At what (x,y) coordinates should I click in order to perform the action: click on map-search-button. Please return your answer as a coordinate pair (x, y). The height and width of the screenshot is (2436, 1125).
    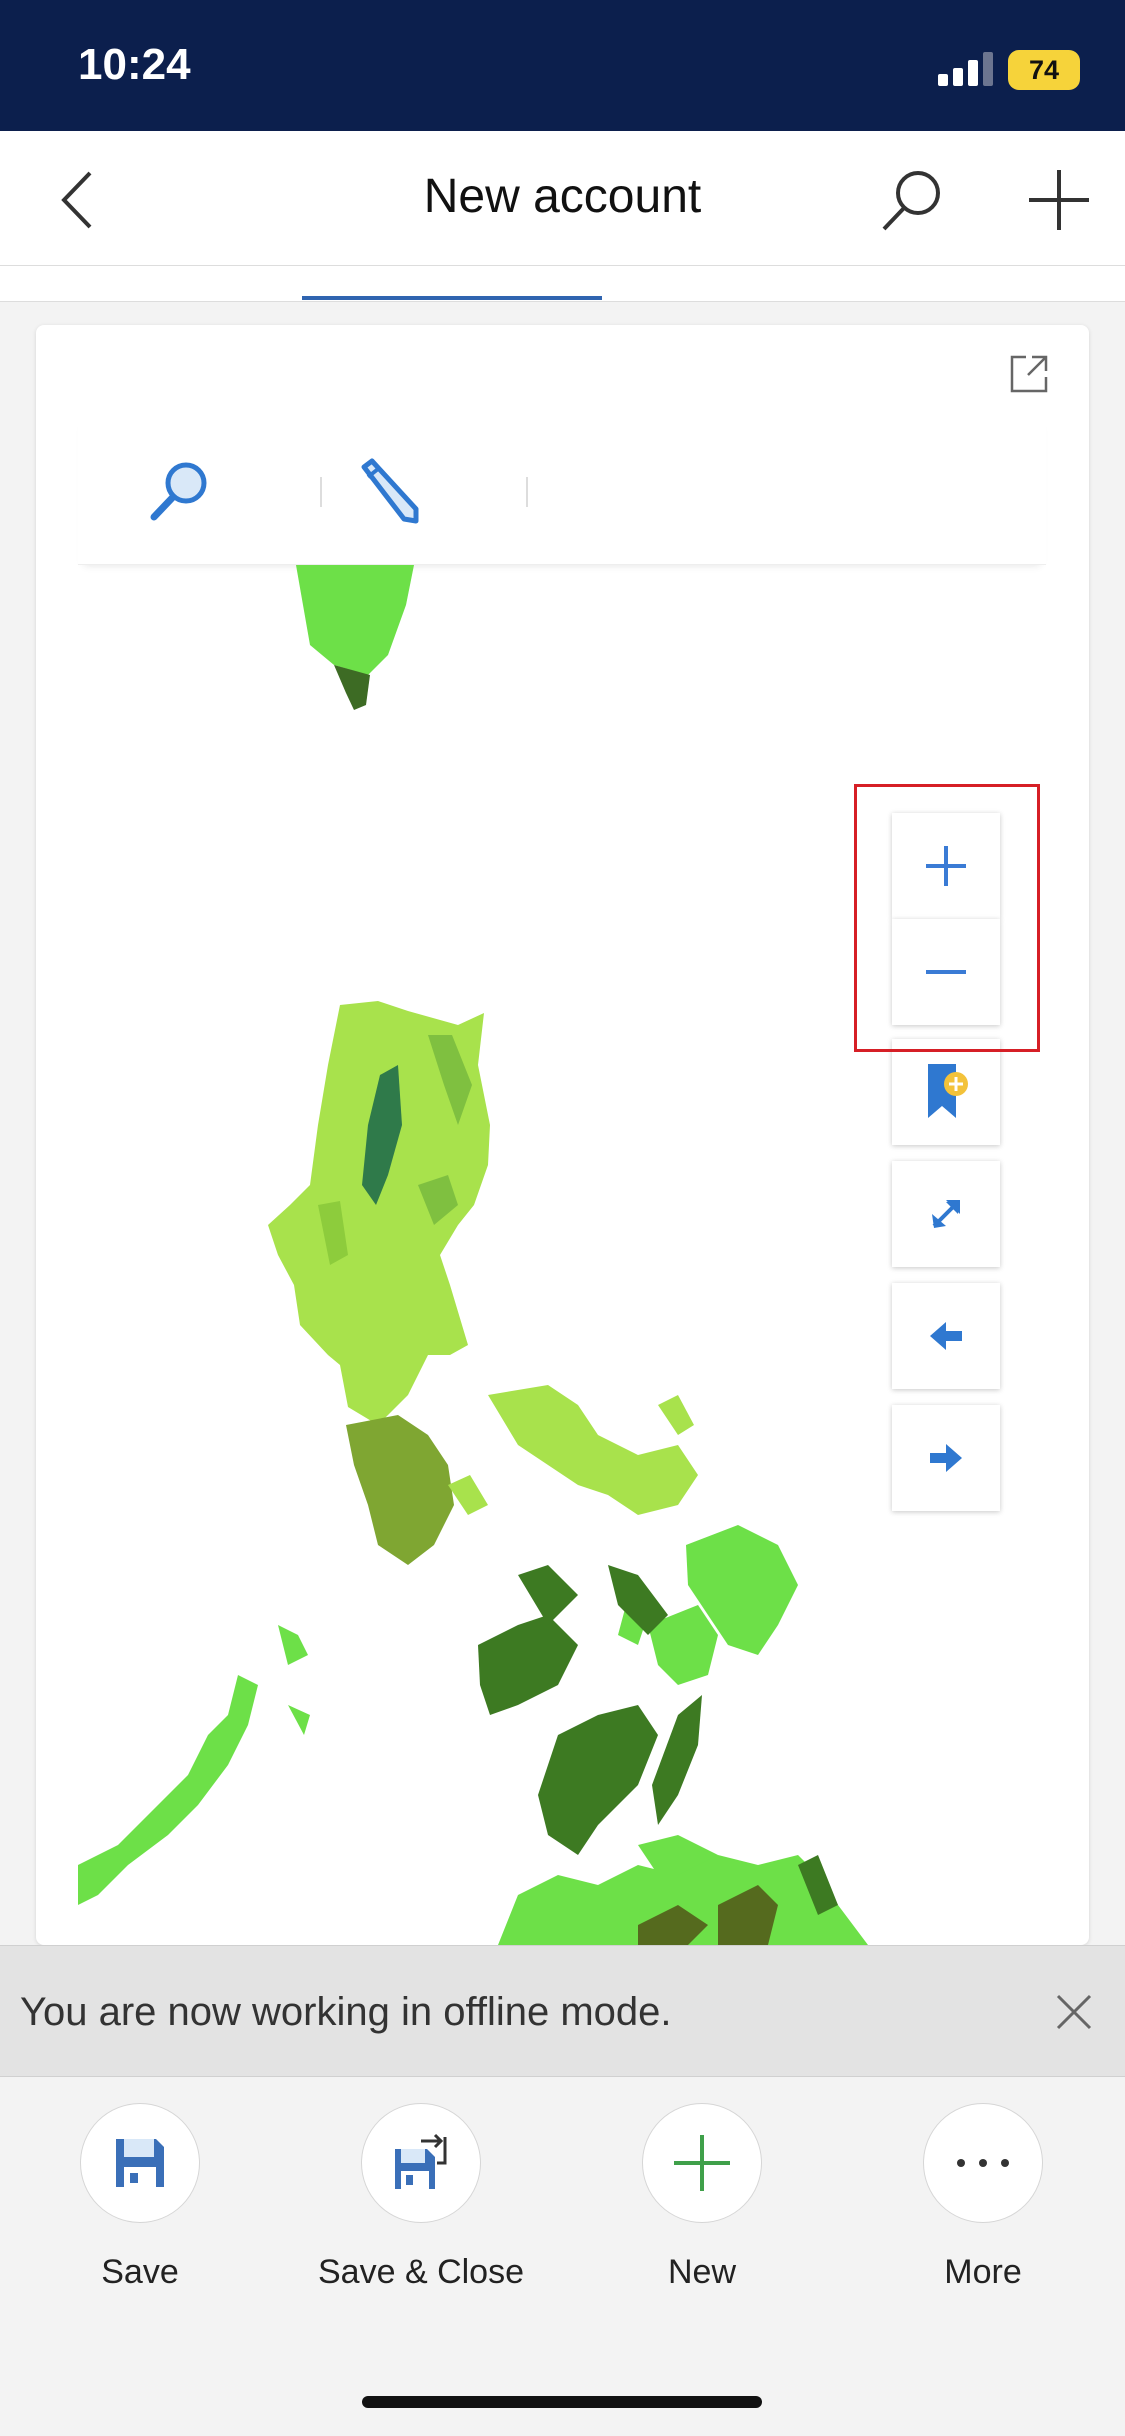
    Looking at the image, I should click on (179, 492).